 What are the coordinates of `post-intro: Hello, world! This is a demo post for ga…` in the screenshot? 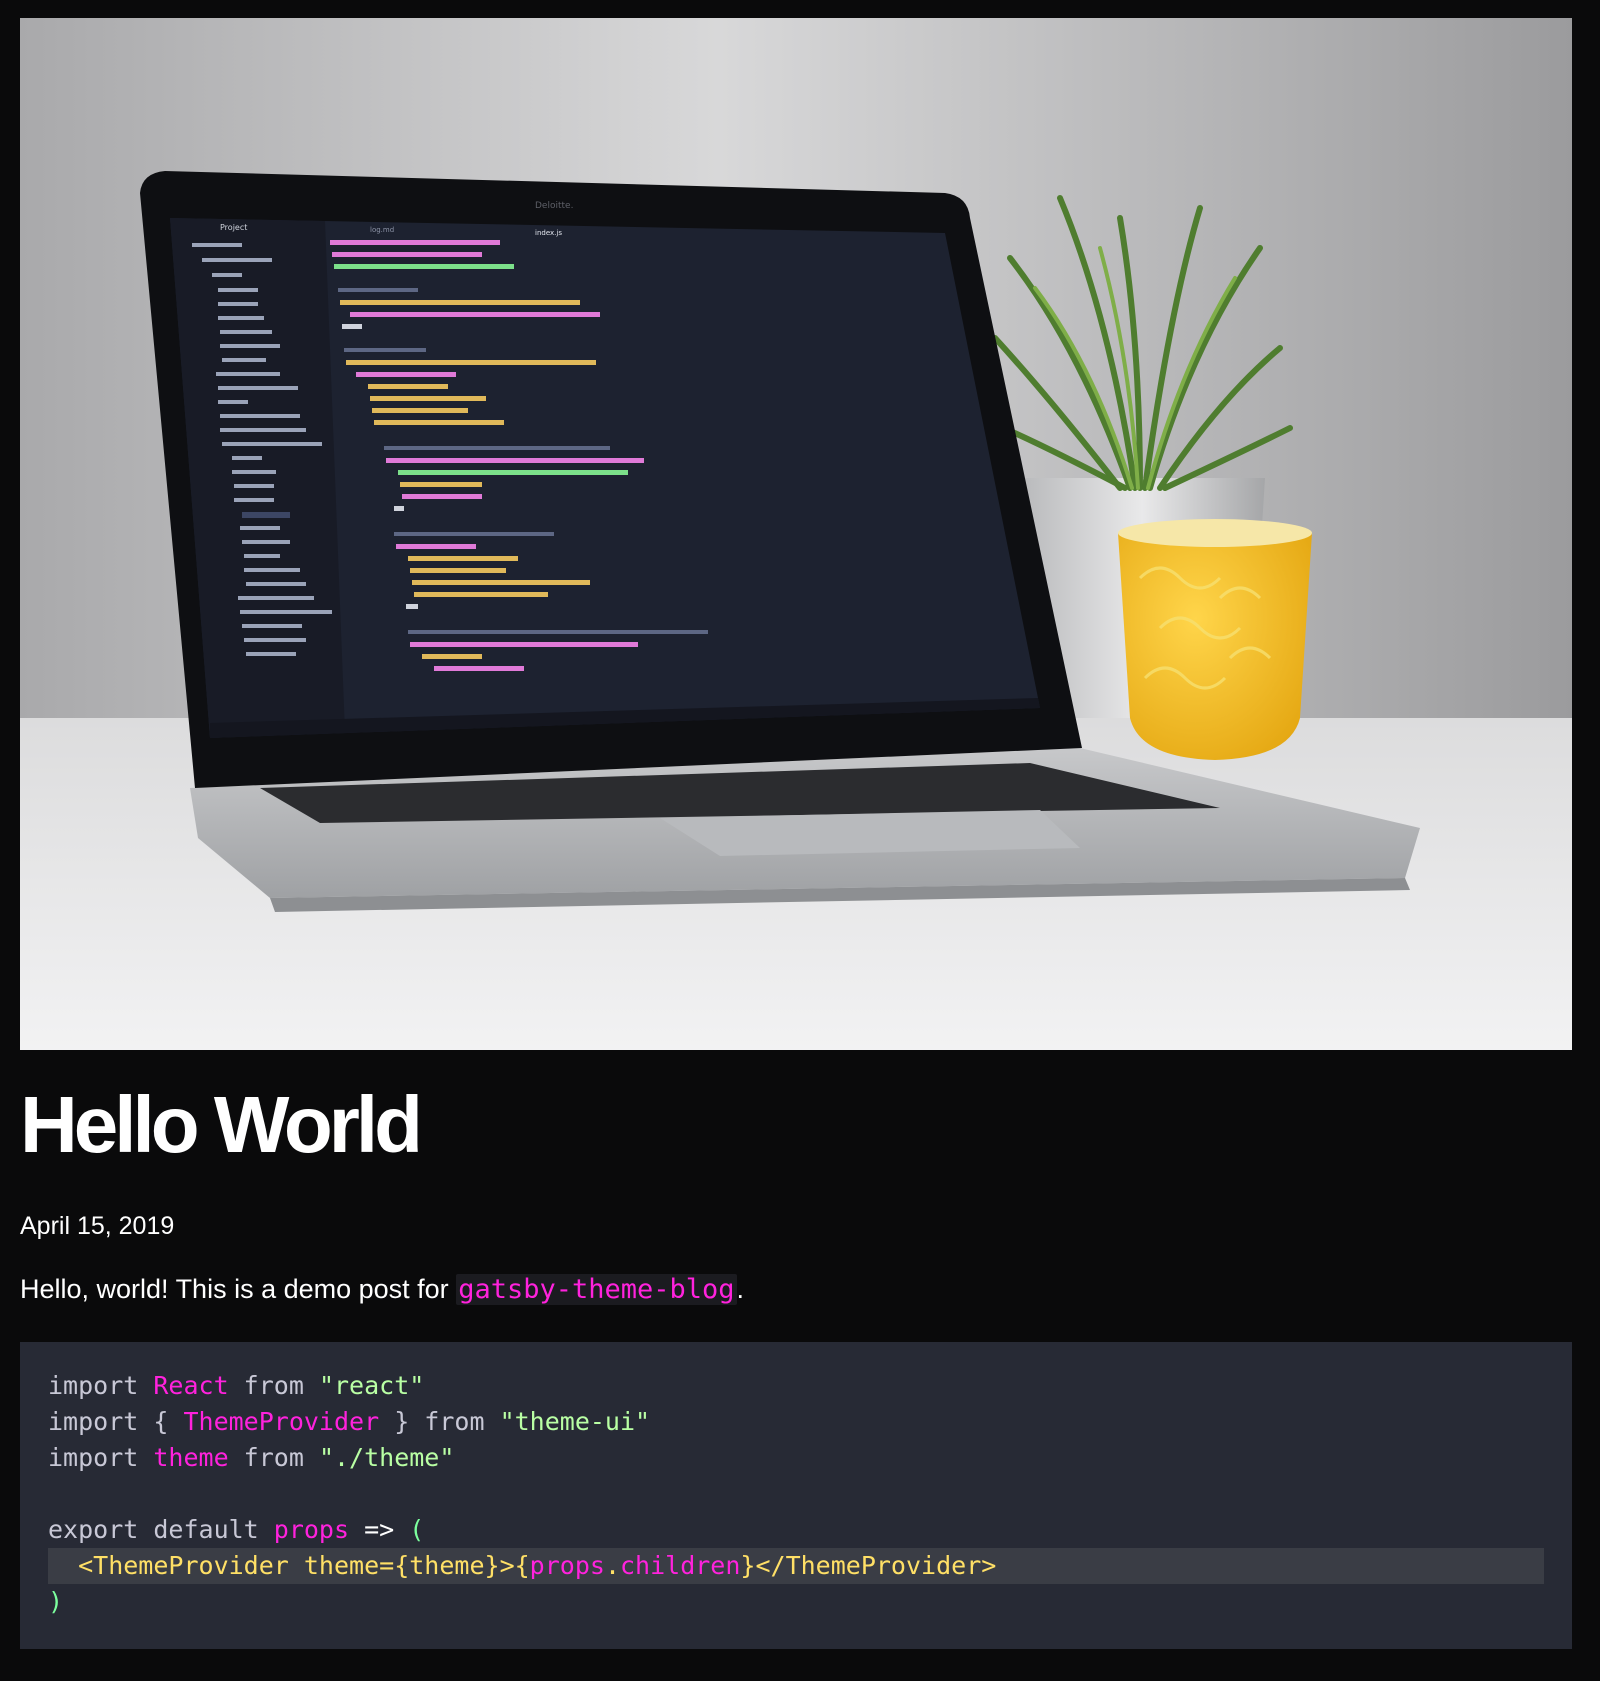 It's located at (382, 1289).